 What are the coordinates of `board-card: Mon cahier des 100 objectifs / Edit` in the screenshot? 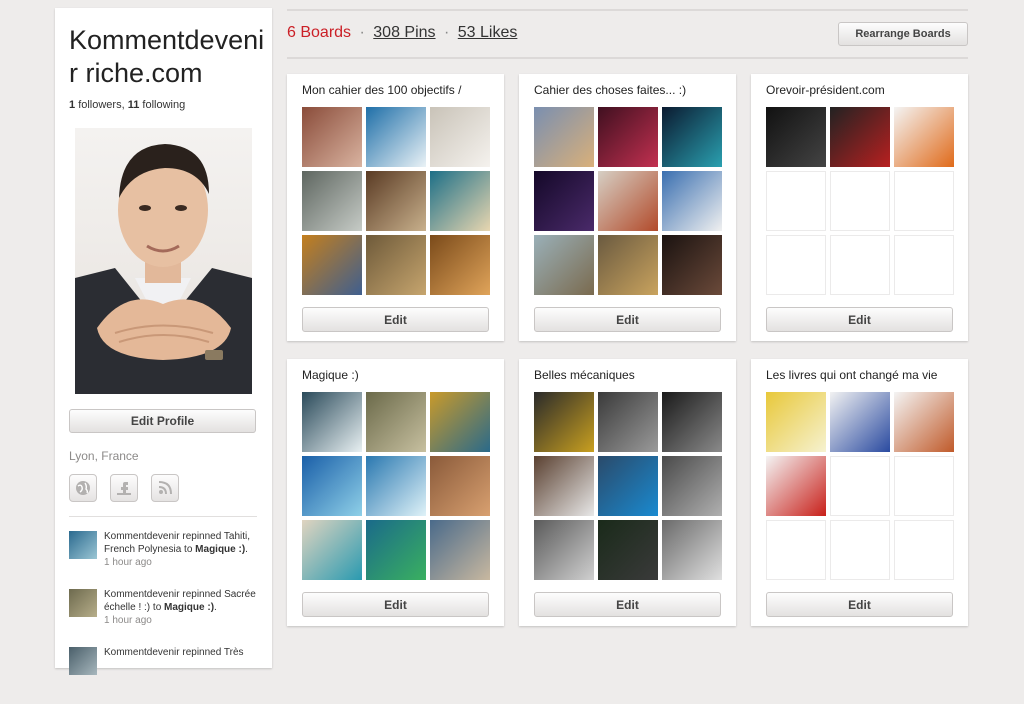 It's located at (395, 207).